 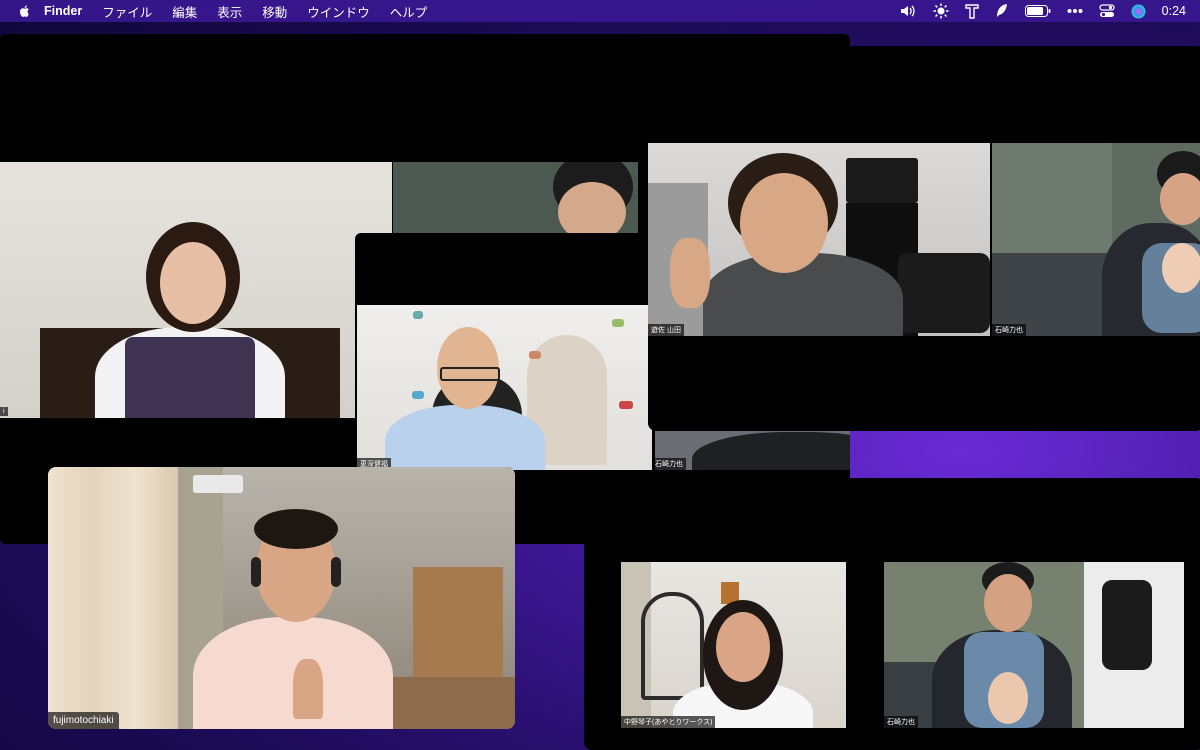 I want to click on video-tile-woman-headset: 中野琴子(あやとりワークス), so click(x=733, y=645).